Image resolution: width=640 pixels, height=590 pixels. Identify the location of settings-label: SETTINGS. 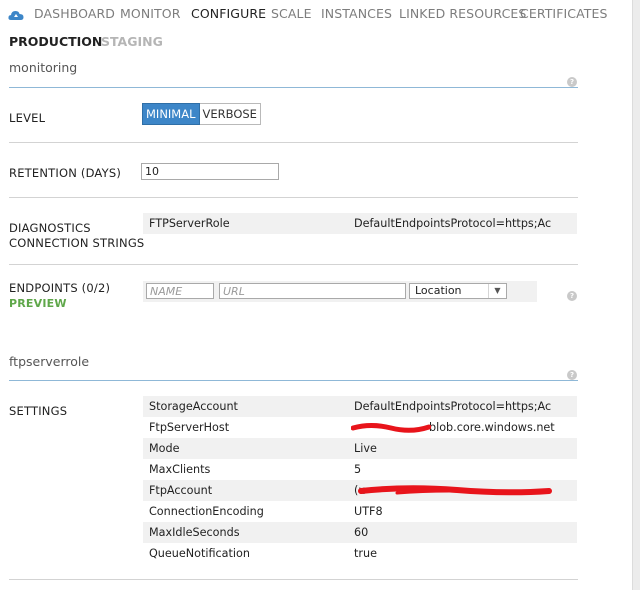
(38, 411).